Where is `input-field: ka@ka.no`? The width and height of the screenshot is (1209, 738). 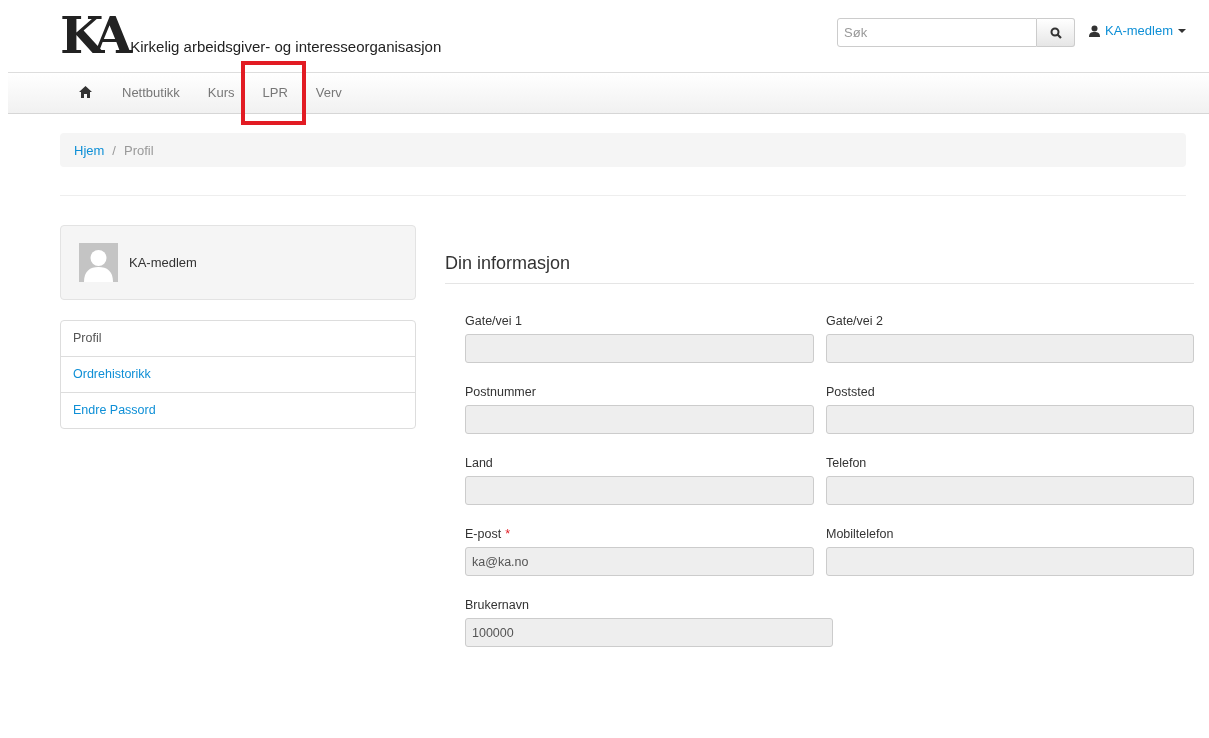
input-field: ka@ka.no is located at coordinates (639, 561).